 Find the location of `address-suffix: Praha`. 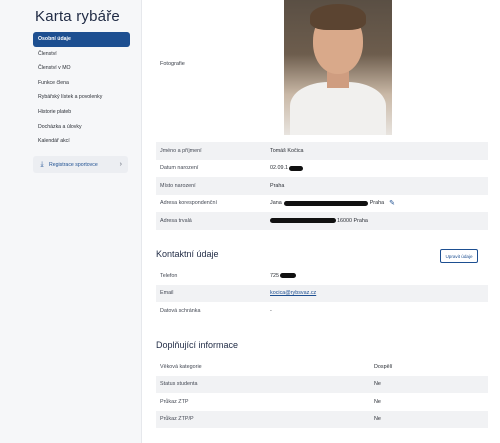

address-suffix: Praha is located at coordinates (377, 203).